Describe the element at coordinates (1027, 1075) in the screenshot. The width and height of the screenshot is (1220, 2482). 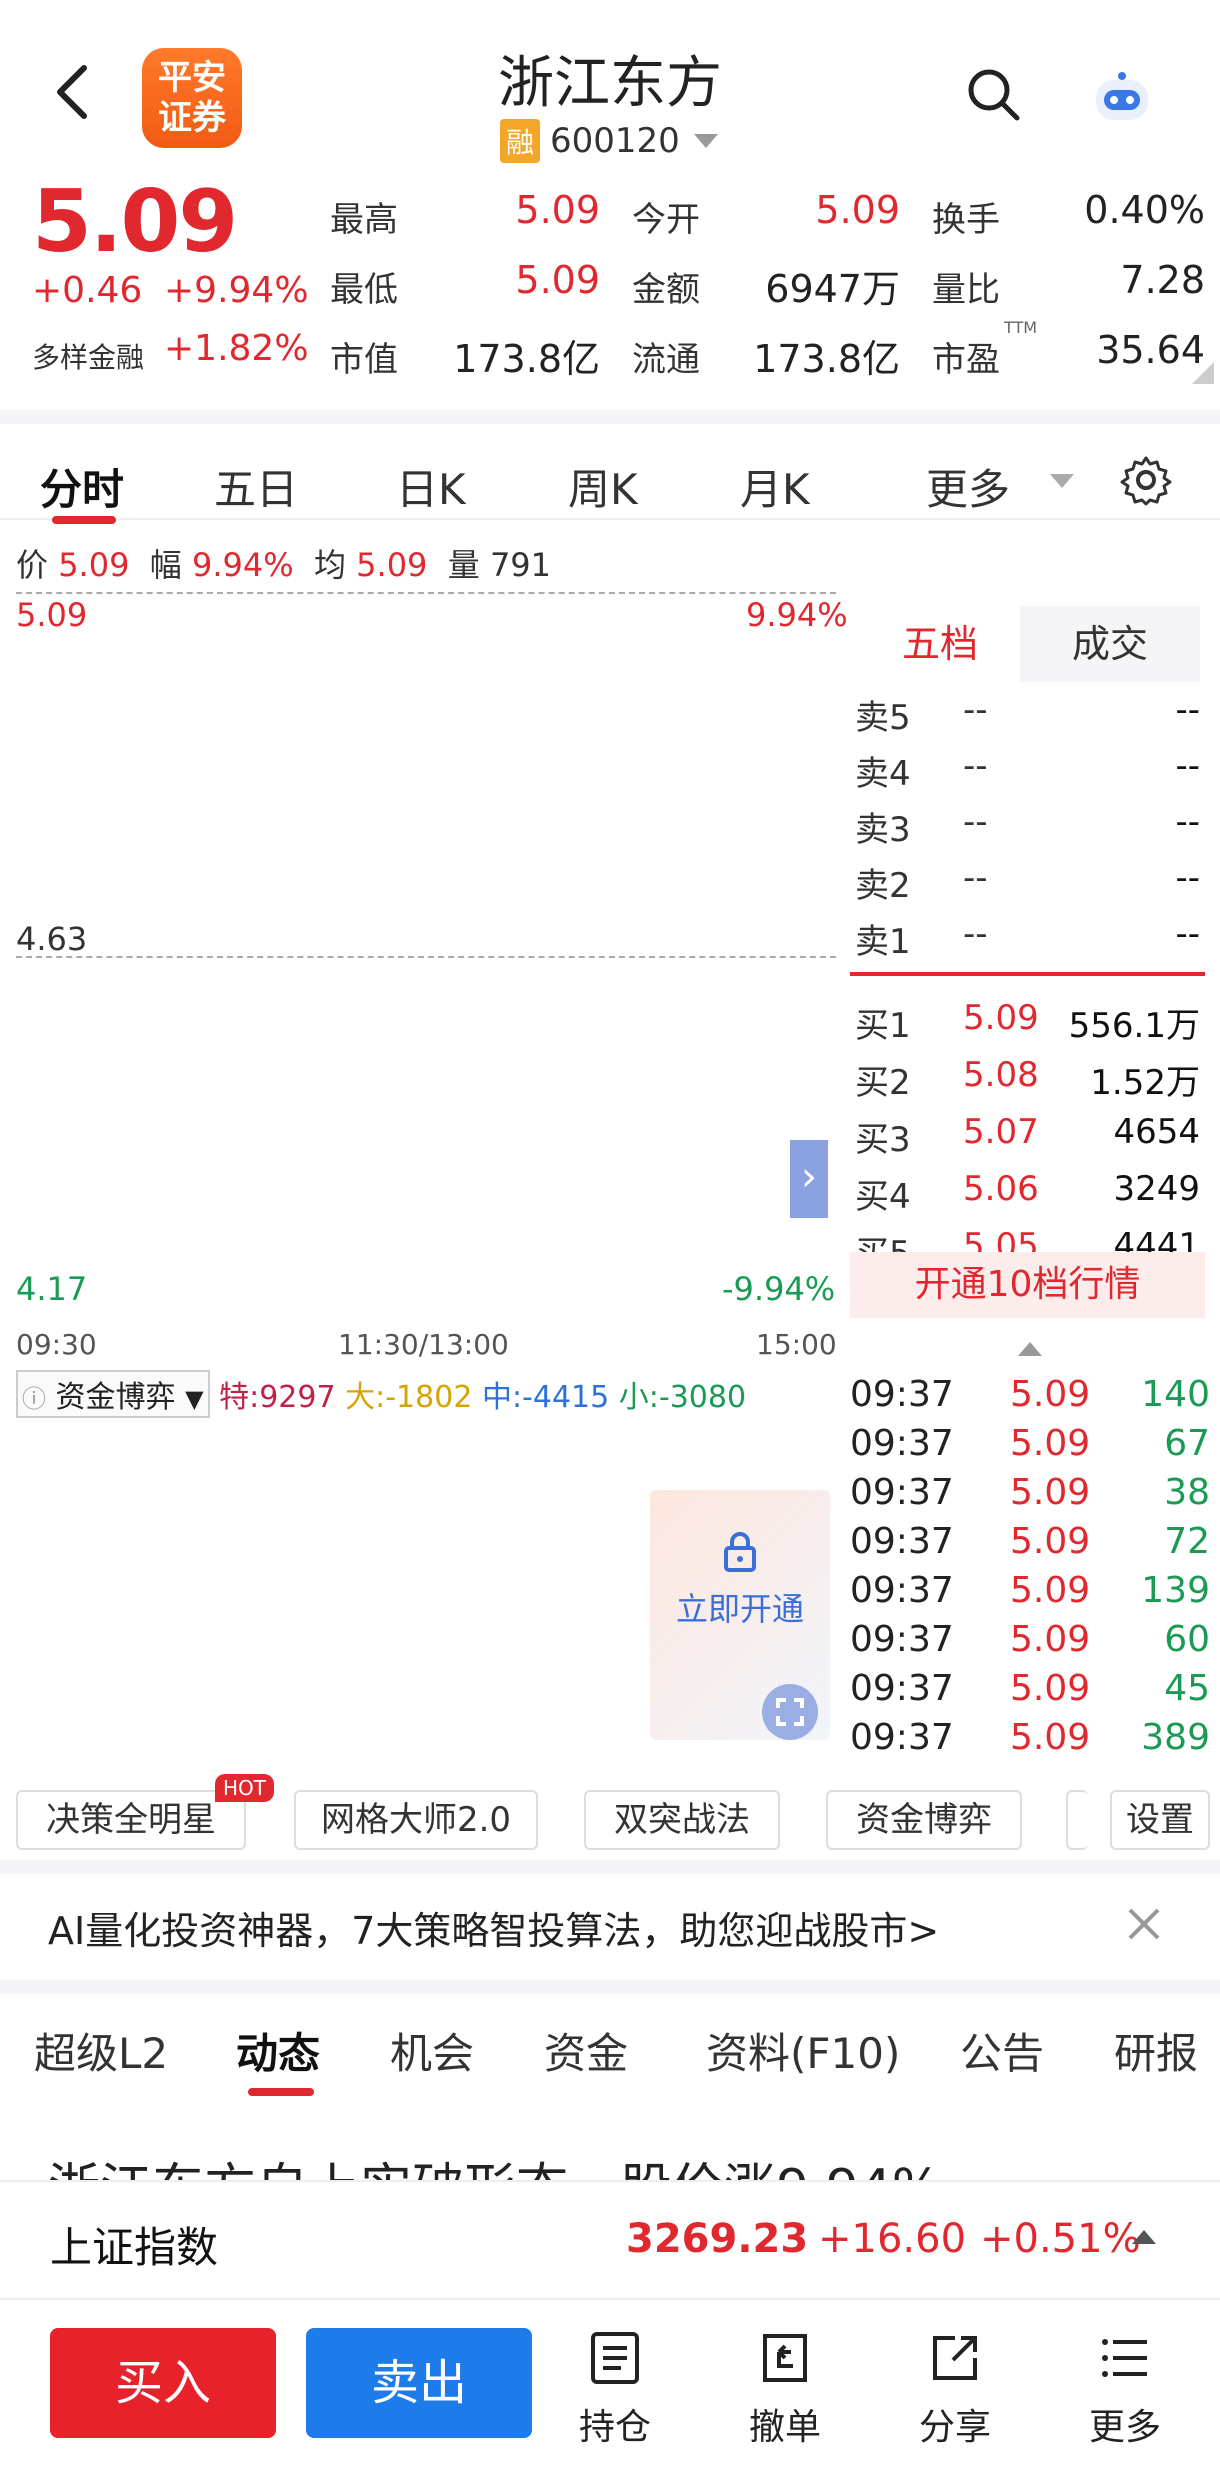
I see `orderbook-row: 买2 5.08 1.52万` at that location.